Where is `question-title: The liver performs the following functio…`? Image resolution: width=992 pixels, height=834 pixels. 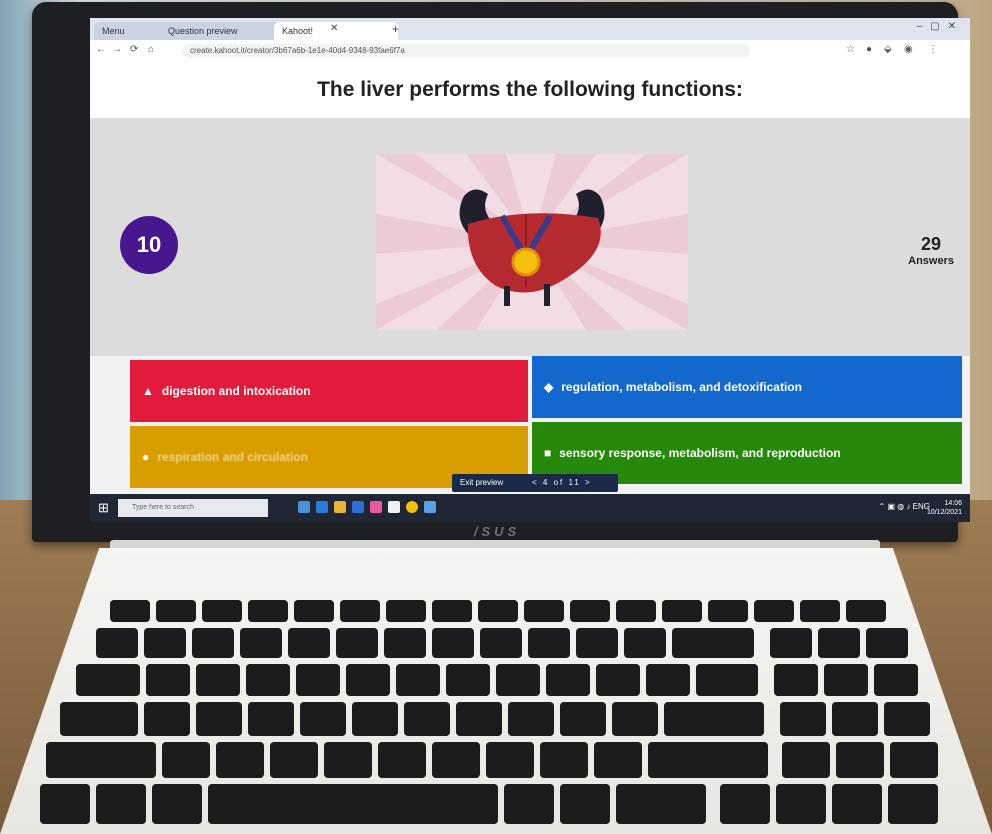 question-title: The liver performs the following functio… is located at coordinates (530, 89).